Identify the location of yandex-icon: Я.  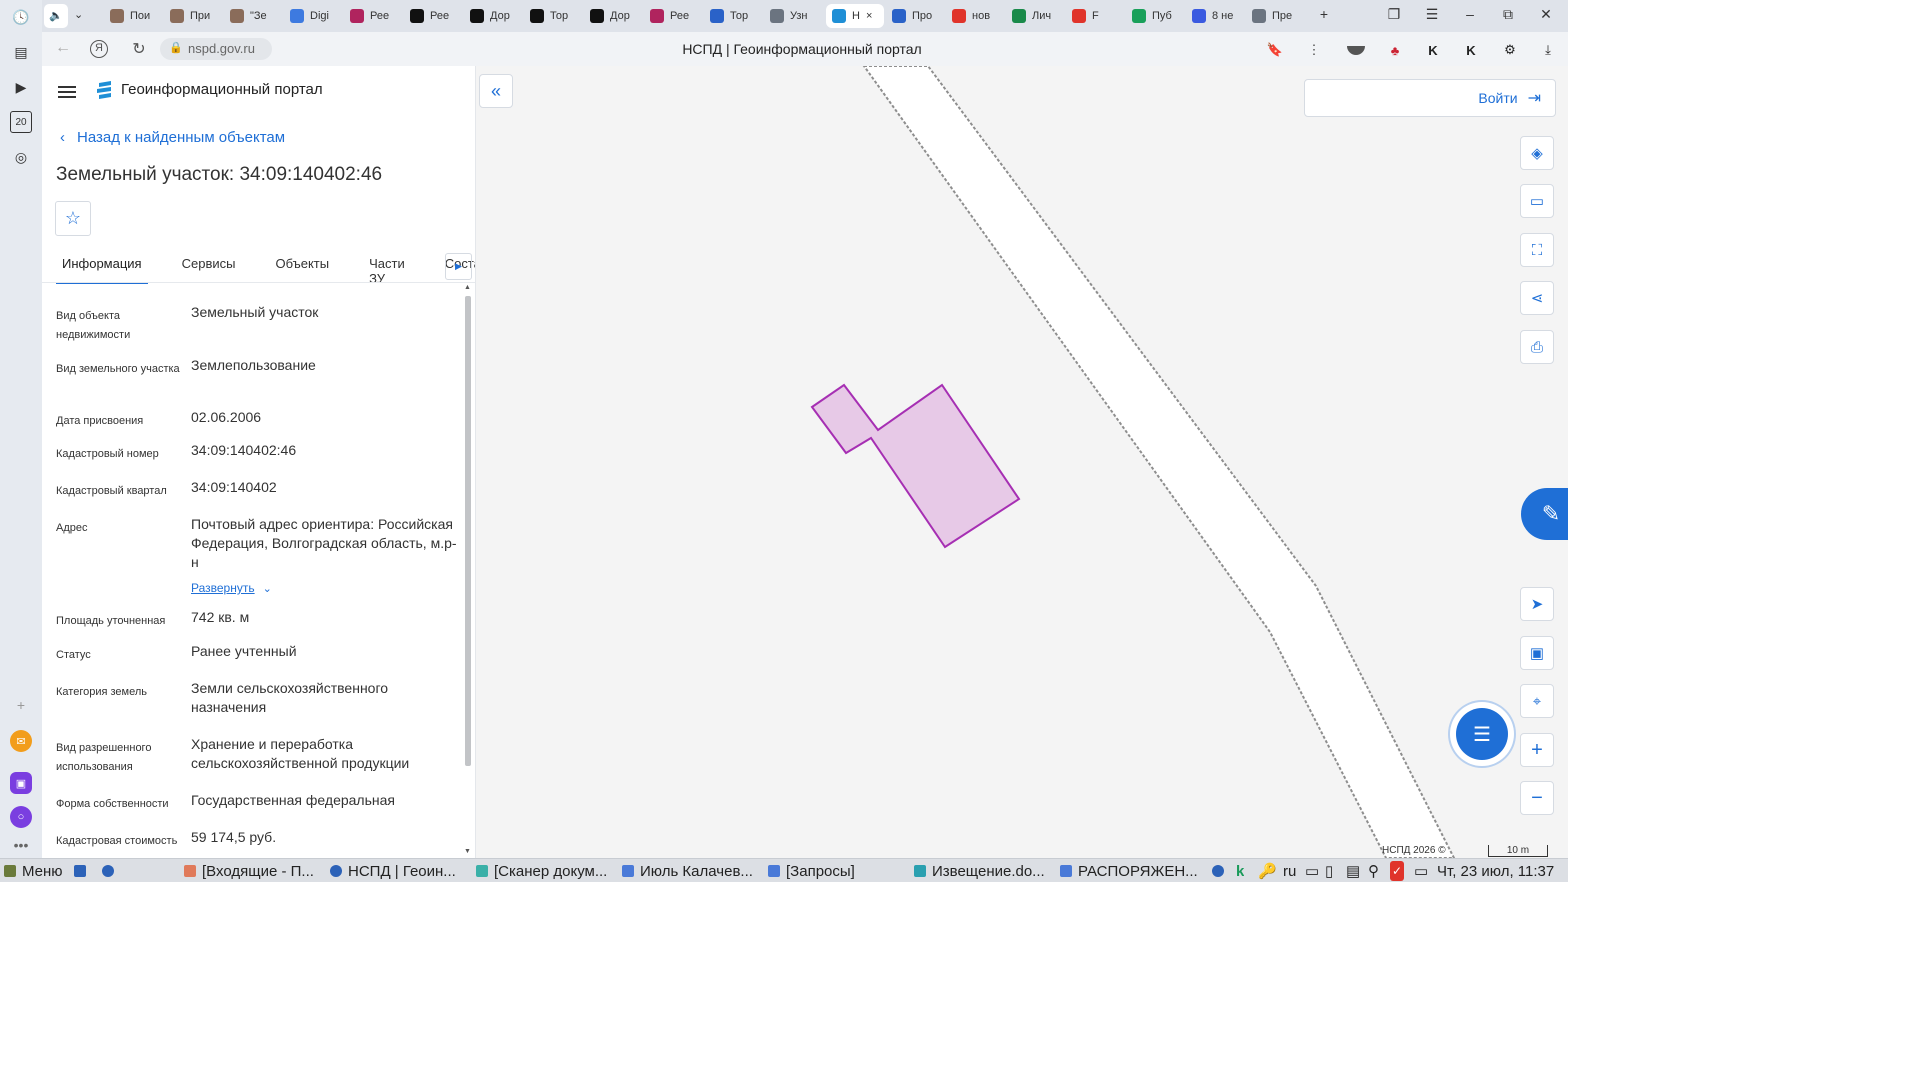
(99, 49).